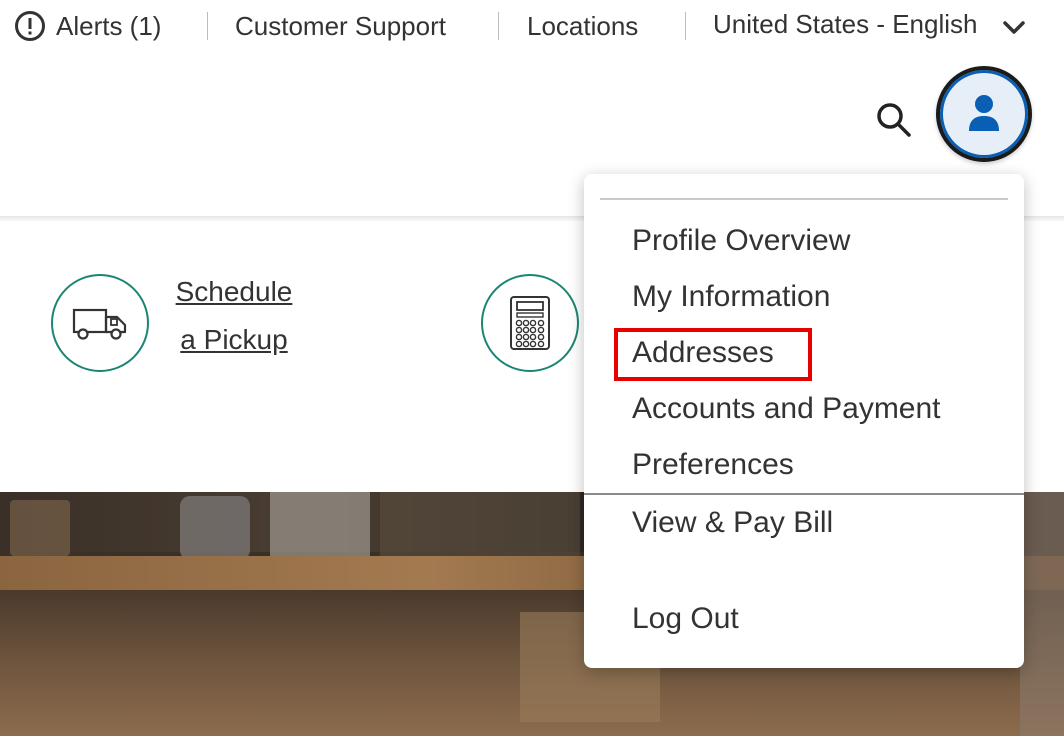 The width and height of the screenshot is (1064, 736). Describe the element at coordinates (845, 24) in the screenshot. I see `language-selector: United States - English` at that location.